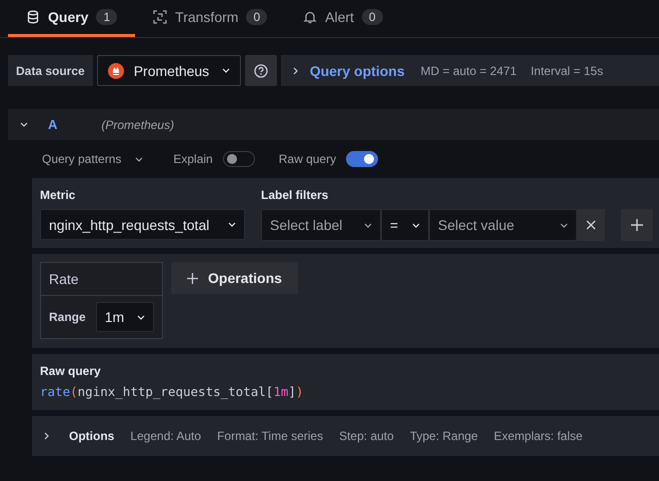  Describe the element at coordinates (444, 436) in the screenshot. I see `option-summary: Type: Range` at that location.